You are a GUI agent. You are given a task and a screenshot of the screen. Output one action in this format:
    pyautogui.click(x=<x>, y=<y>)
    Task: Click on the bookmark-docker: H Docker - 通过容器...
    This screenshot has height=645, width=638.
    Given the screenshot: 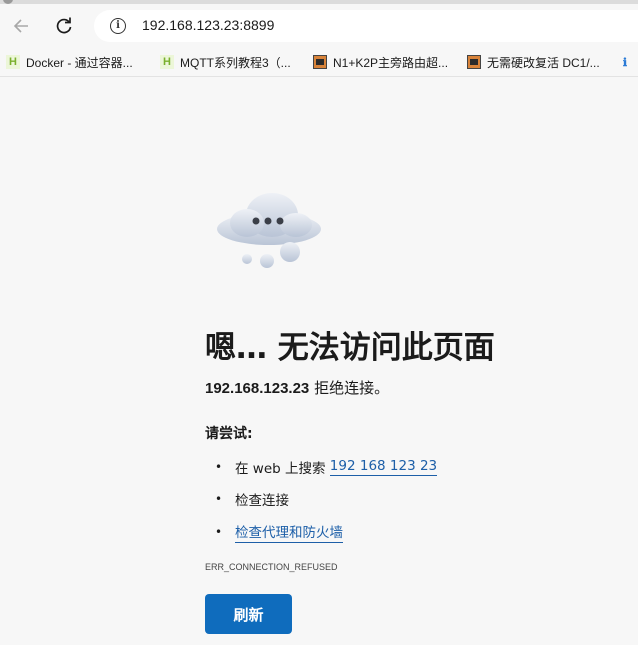 What is the action you would take?
    pyautogui.click(x=69, y=62)
    